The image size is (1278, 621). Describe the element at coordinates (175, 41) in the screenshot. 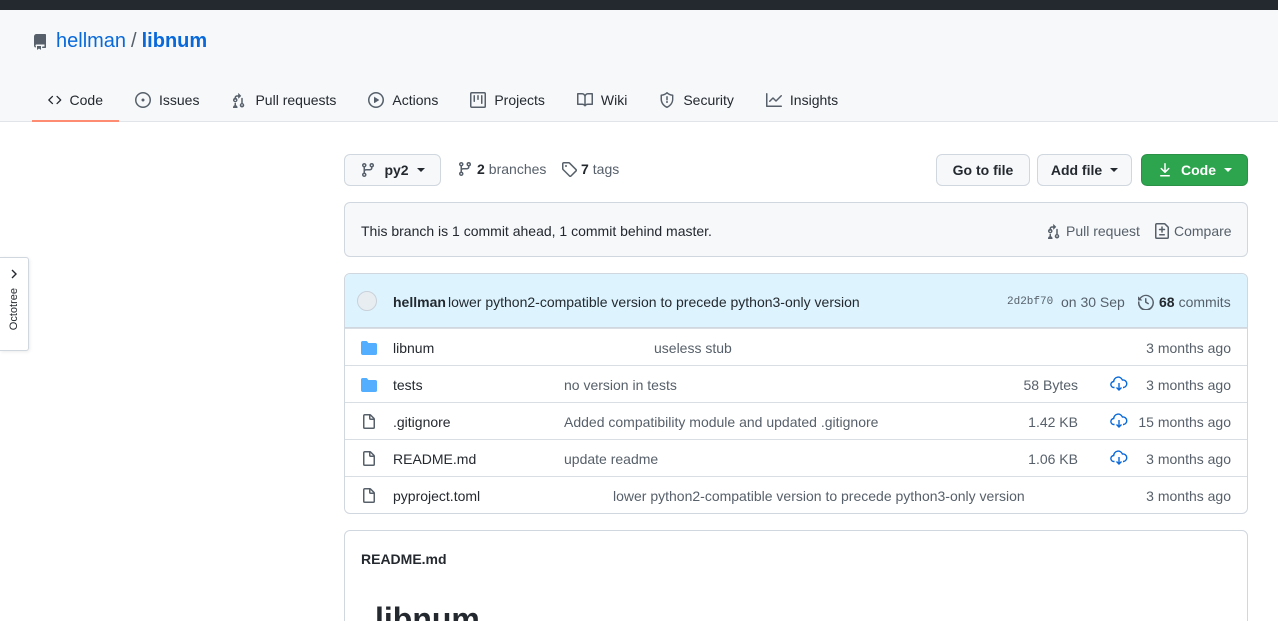

I see `repo-name-link: libnum` at that location.